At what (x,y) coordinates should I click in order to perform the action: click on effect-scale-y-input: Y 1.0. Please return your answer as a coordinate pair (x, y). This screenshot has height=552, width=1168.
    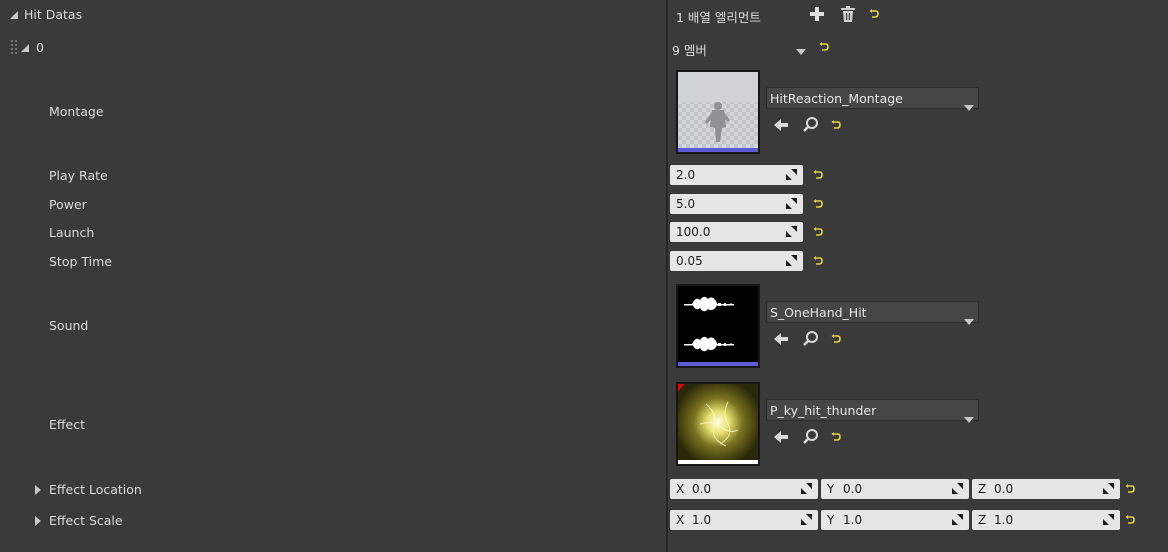
    Looking at the image, I should click on (895, 520).